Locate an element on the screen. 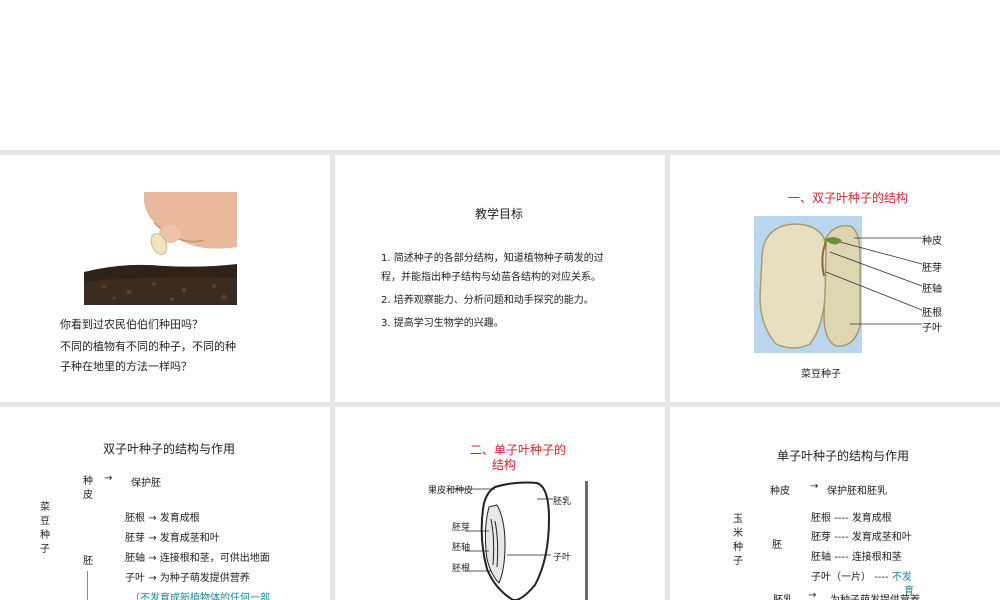 This screenshot has height=600, width=1000. row-plumule: 胚芽 ---- 发育成茎和叶 is located at coordinates (861, 535).